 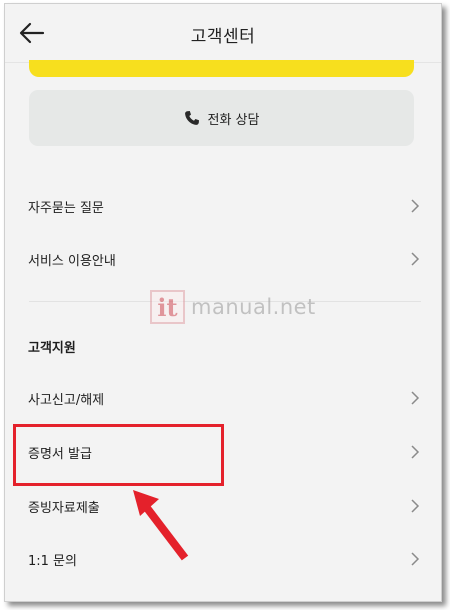 What do you see at coordinates (223, 506) in the screenshot?
I see `menu-item-evidence-submit: 증빙자료제출` at bounding box center [223, 506].